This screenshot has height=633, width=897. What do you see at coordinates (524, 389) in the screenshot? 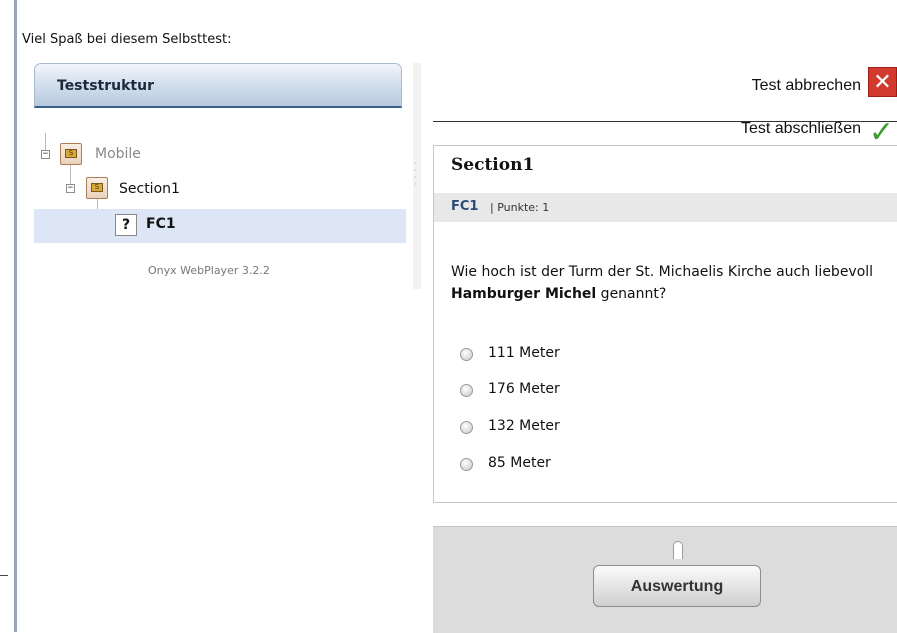
I see `answer-option-2: 176 Meter` at bounding box center [524, 389].